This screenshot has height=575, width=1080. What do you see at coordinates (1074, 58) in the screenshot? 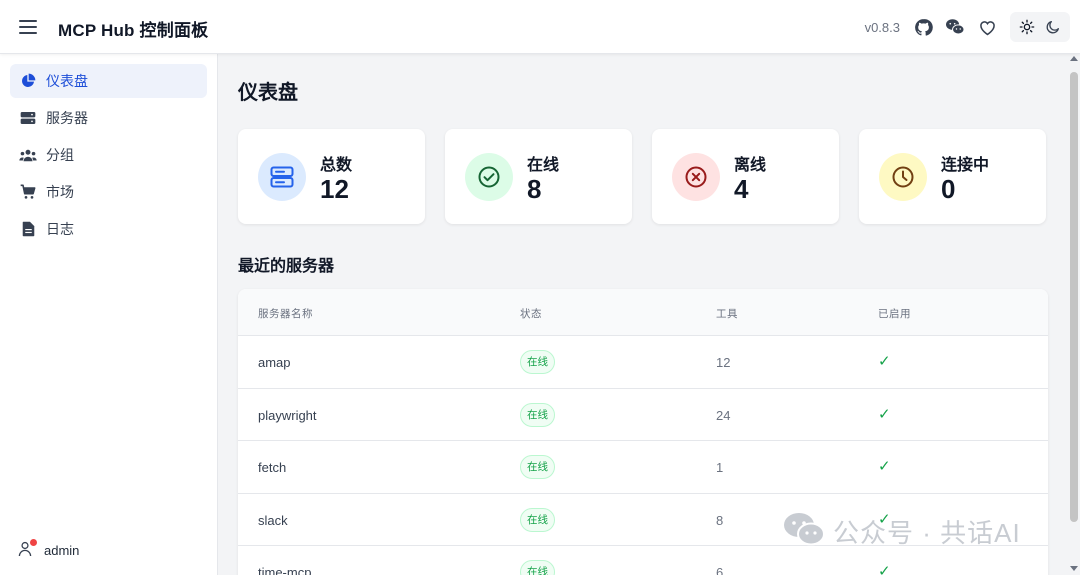
I see `scroll-up-icon` at bounding box center [1074, 58].